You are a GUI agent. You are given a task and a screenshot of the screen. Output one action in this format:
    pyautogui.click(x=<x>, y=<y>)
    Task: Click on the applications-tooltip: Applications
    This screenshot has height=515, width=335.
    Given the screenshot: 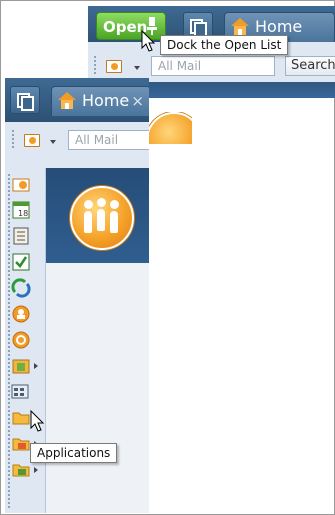 What is the action you would take?
    pyautogui.click(x=74, y=453)
    